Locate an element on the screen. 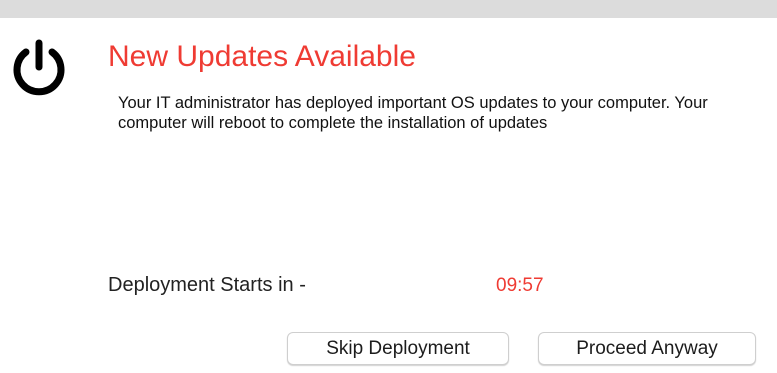 Image resolution: width=777 pixels, height=373 pixels. countdown-label: Deployment Starts in - is located at coordinates (207, 285).